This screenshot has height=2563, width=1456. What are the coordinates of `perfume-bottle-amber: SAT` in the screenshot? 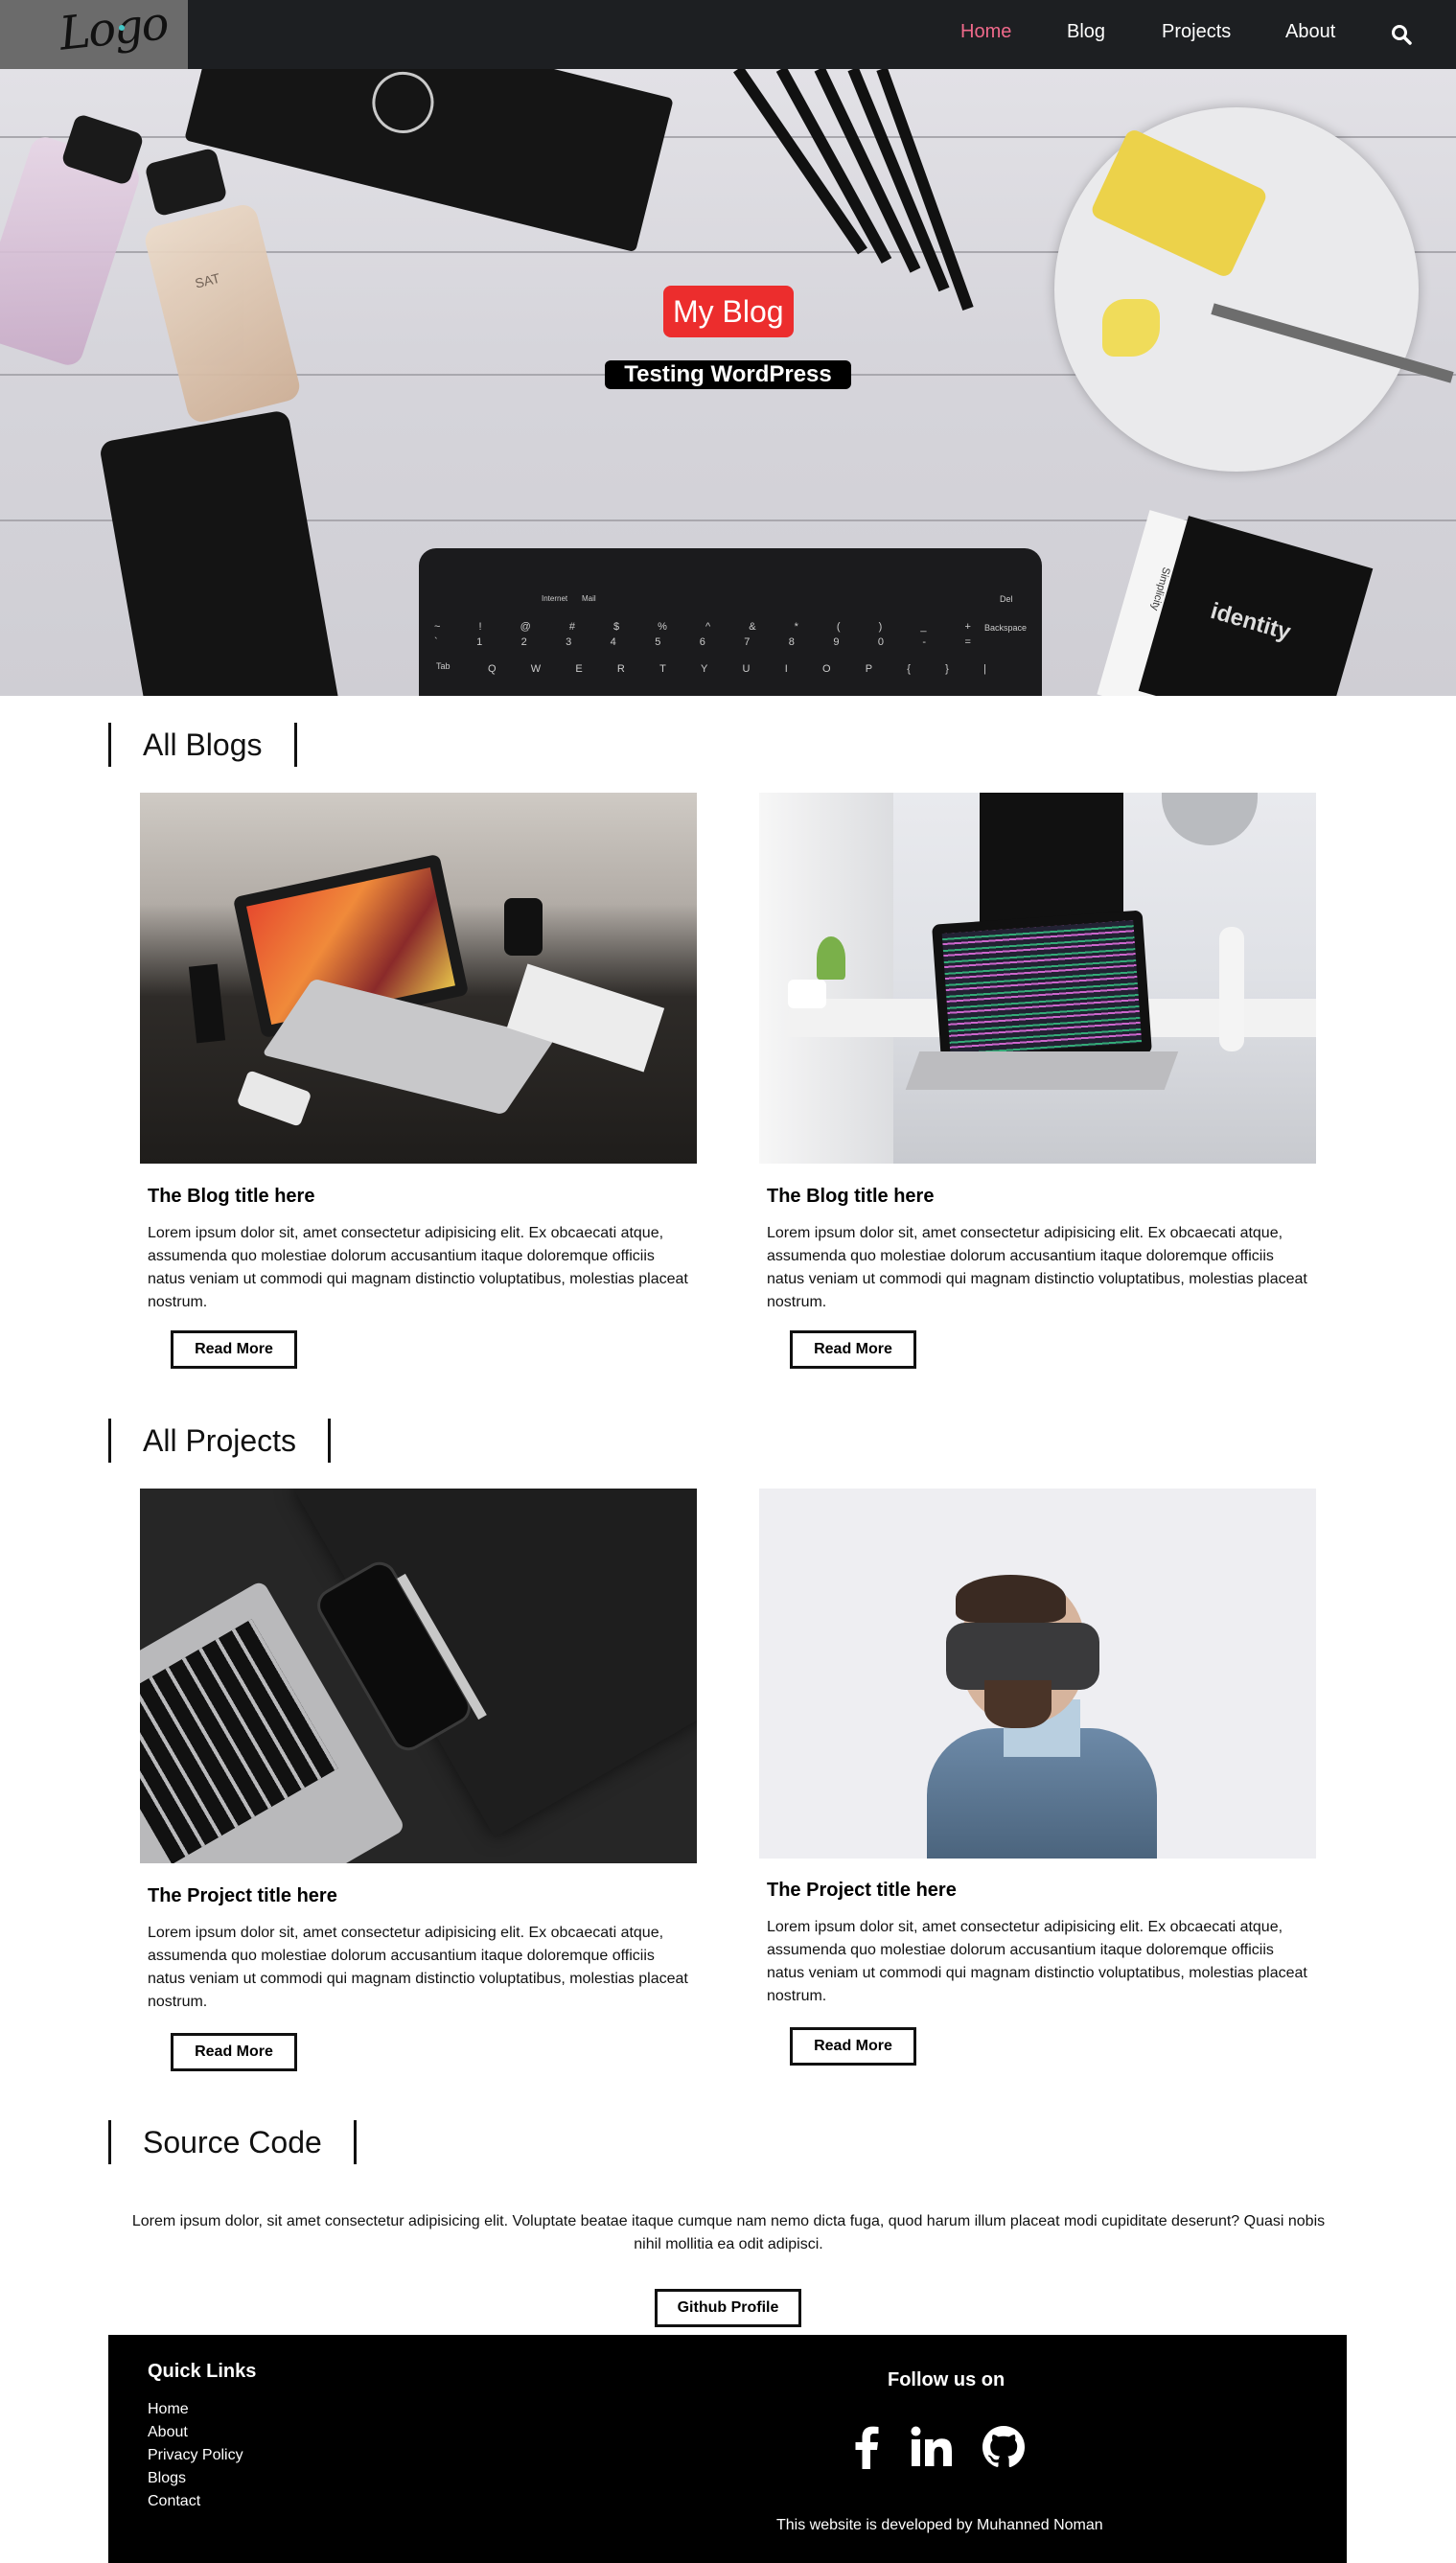 It's located at (222, 314).